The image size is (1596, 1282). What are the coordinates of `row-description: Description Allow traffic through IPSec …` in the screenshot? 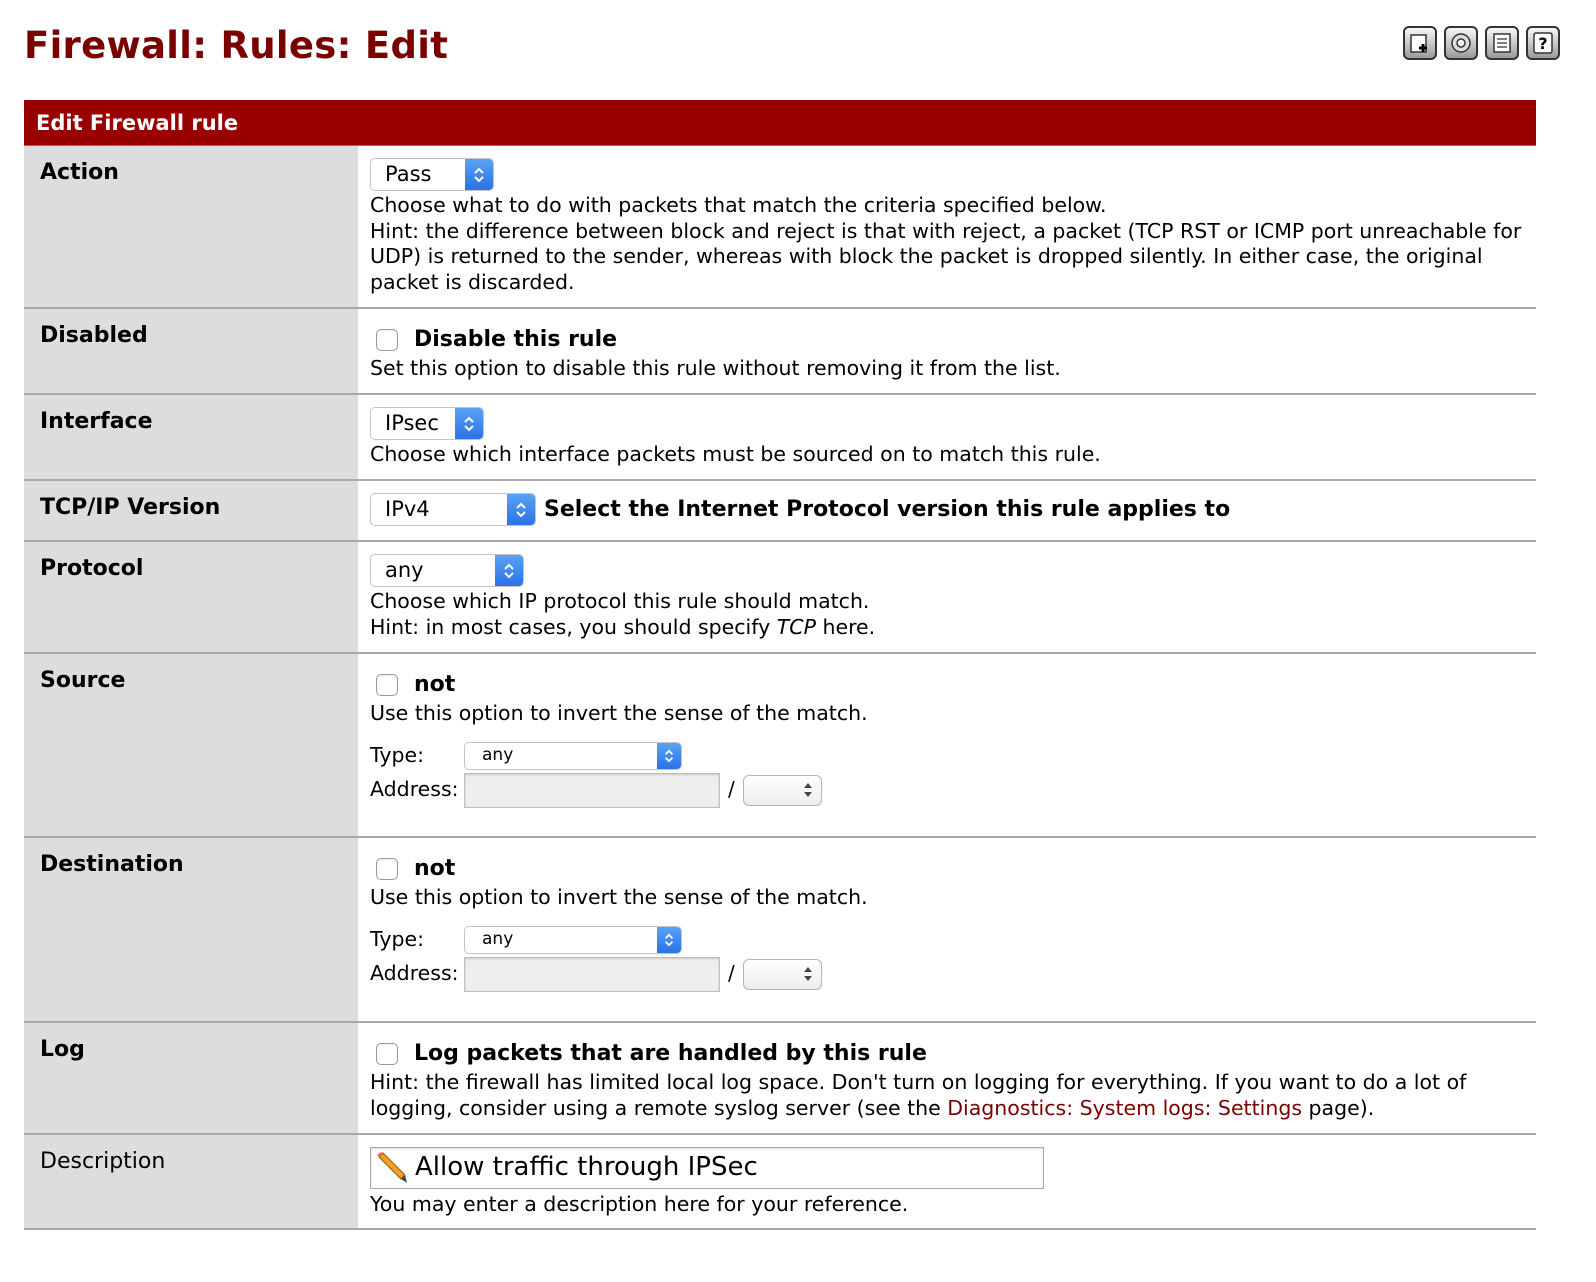 It's located at (780, 1182).